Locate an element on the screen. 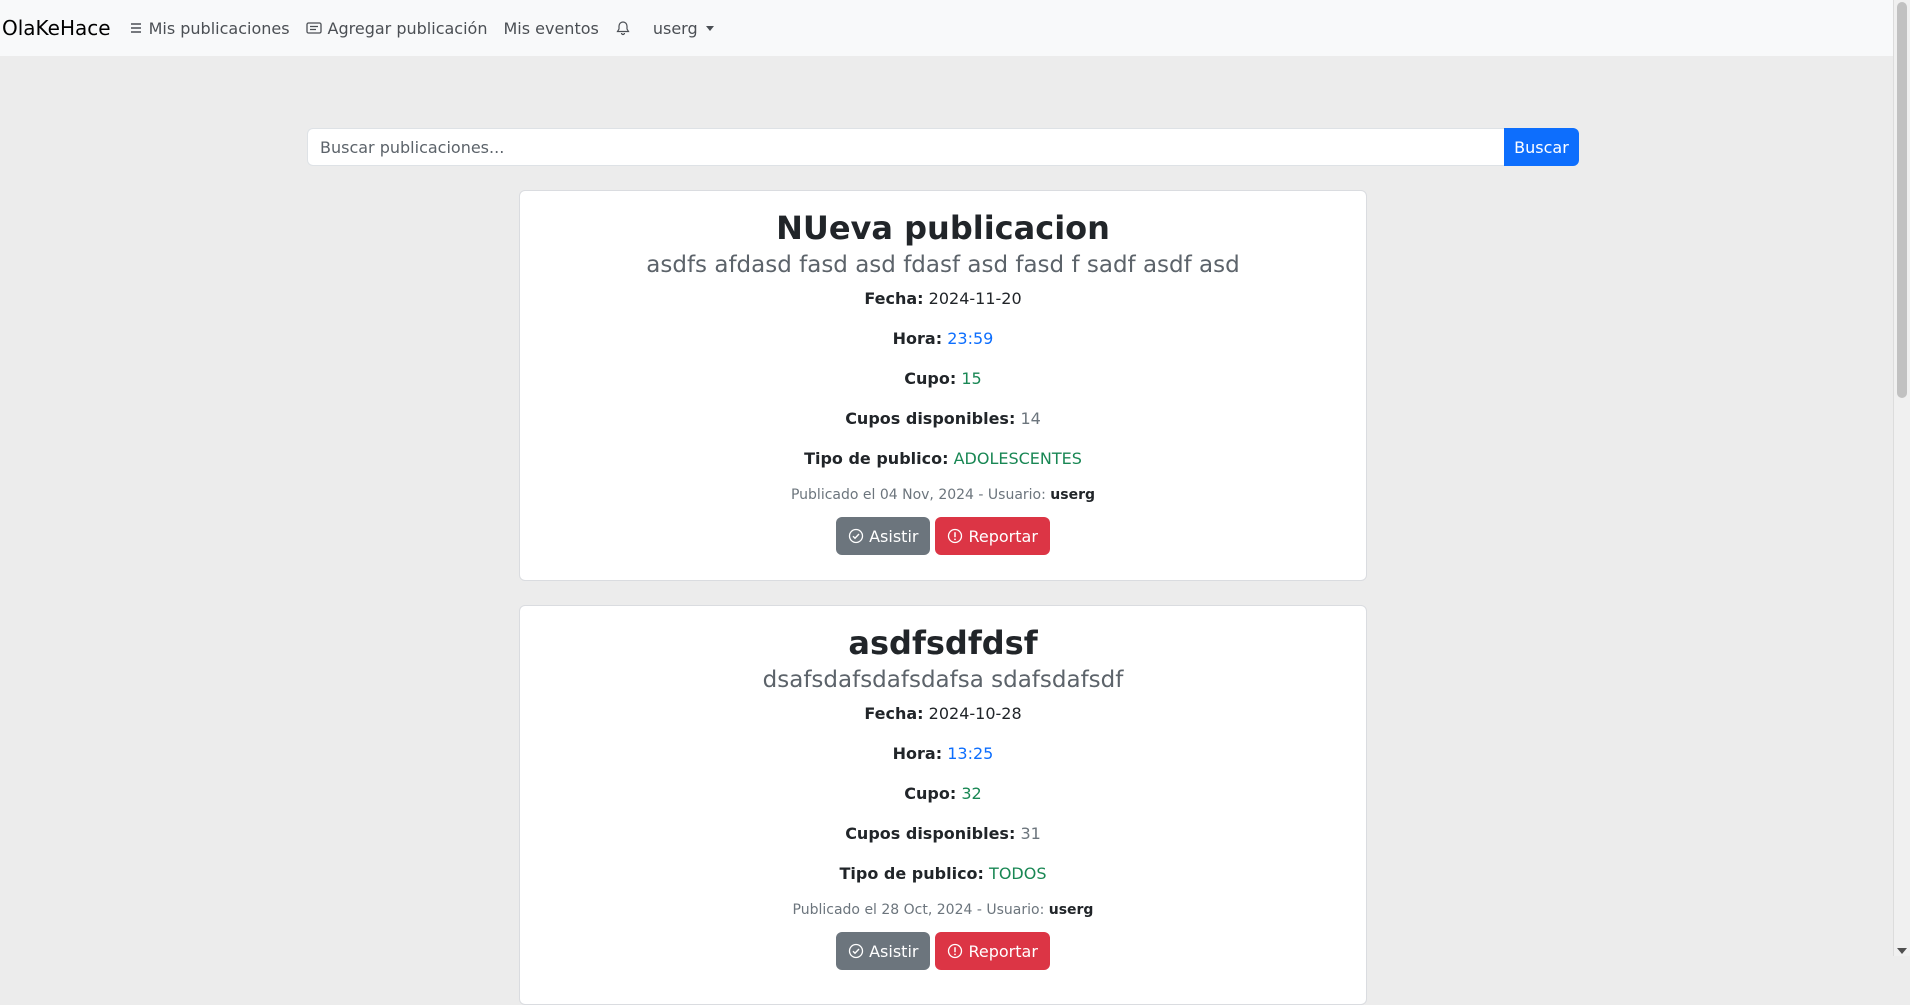 Image resolution: width=1910 pixels, height=1005 pixels. fecha-value: 2024-11-20 is located at coordinates (975, 298).